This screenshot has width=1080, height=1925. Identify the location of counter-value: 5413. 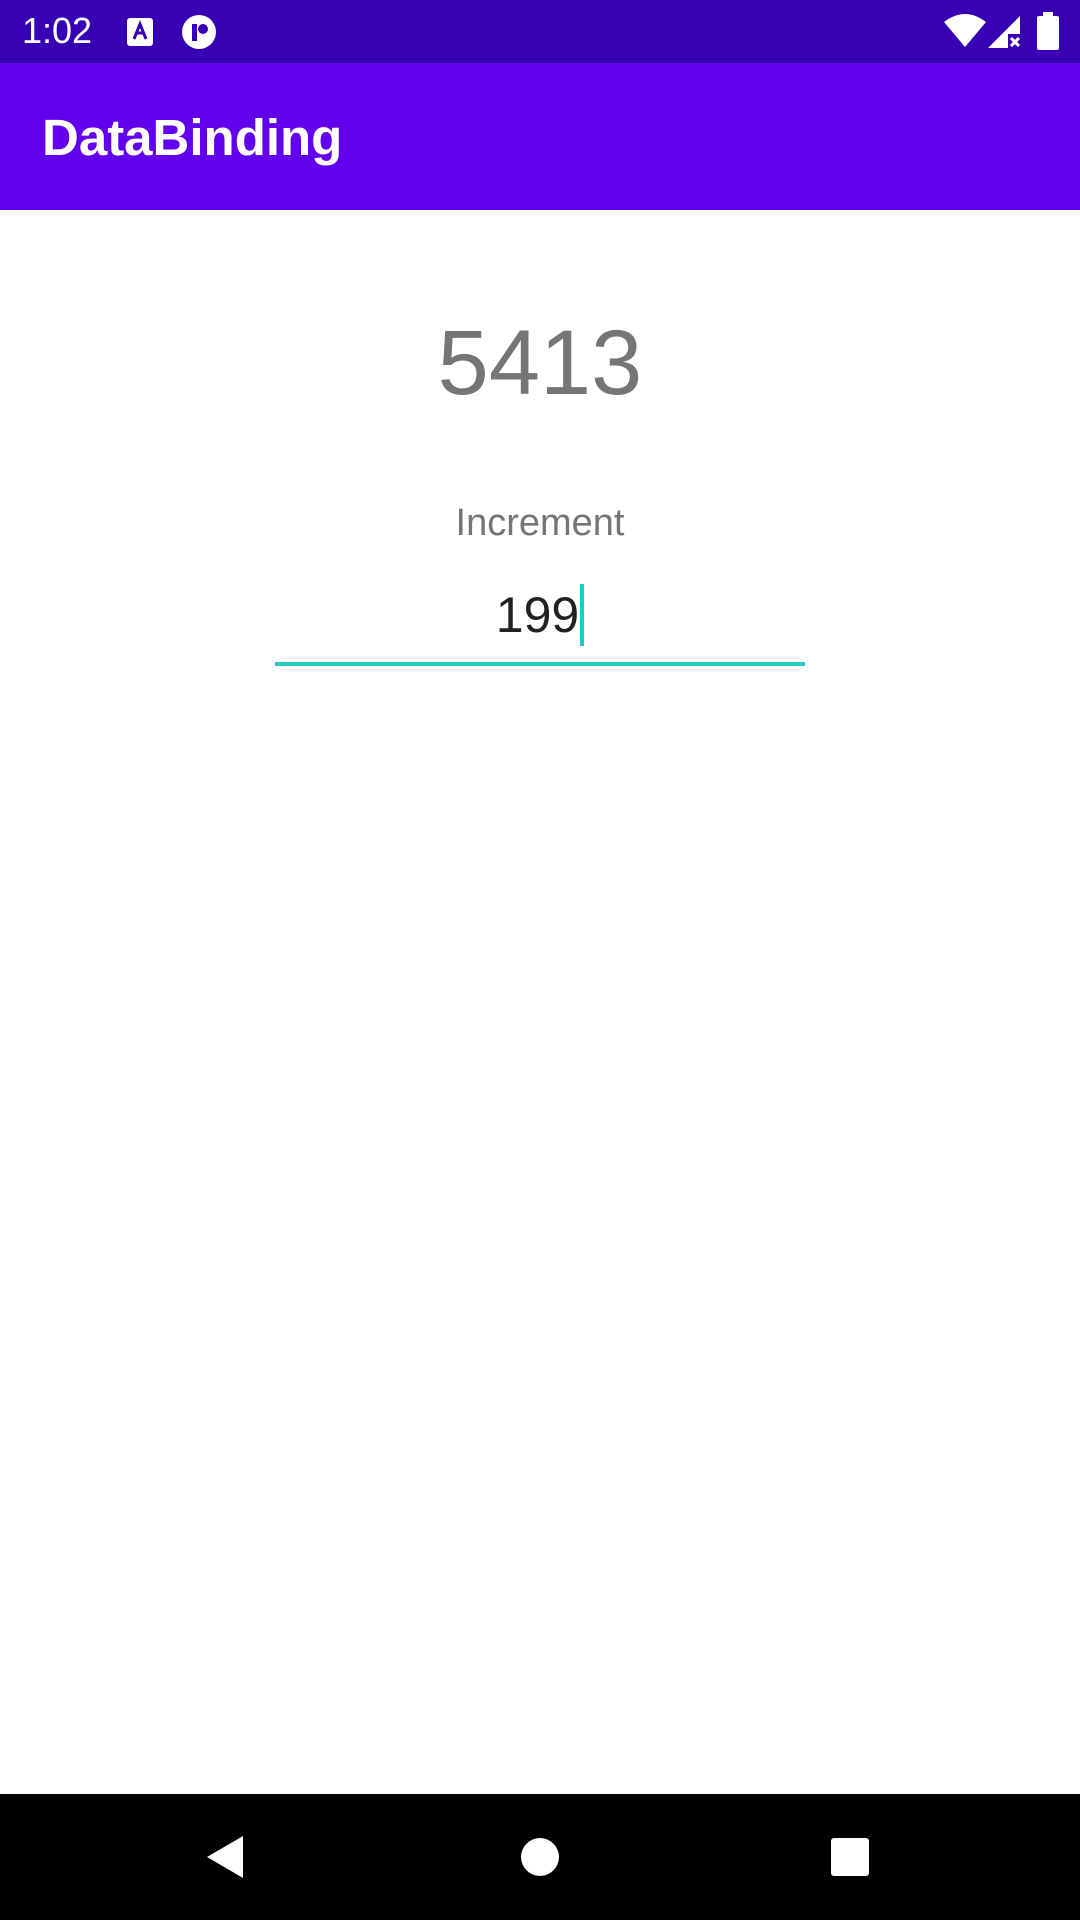
(540, 363).